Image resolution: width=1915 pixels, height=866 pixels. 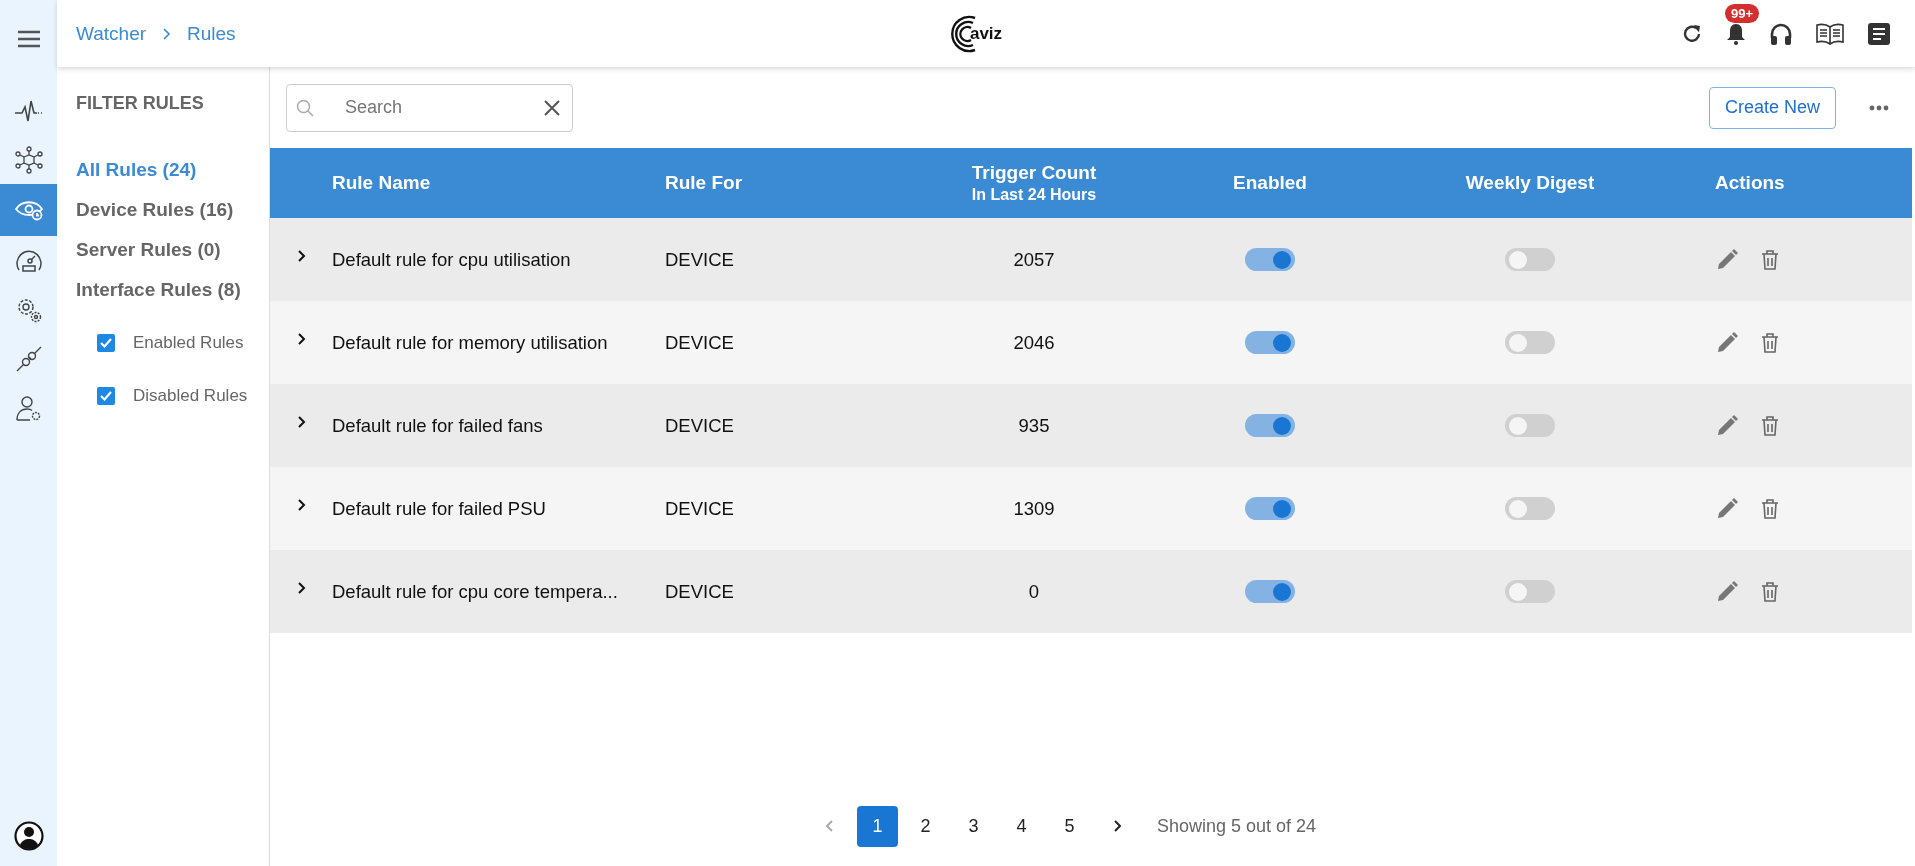 I want to click on docs-button, so click(x=1830, y=33).